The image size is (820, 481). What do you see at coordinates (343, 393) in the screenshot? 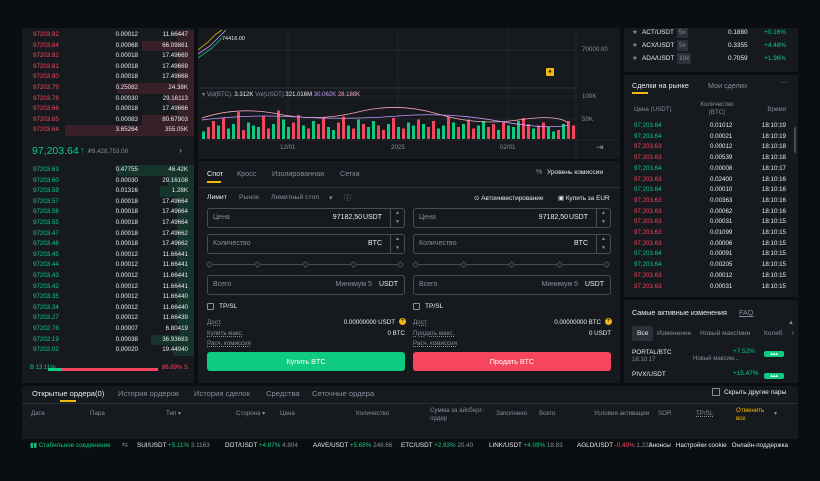
I see `tab-grid-orders: Сеточные ордера` at bounding box center [343, 393].